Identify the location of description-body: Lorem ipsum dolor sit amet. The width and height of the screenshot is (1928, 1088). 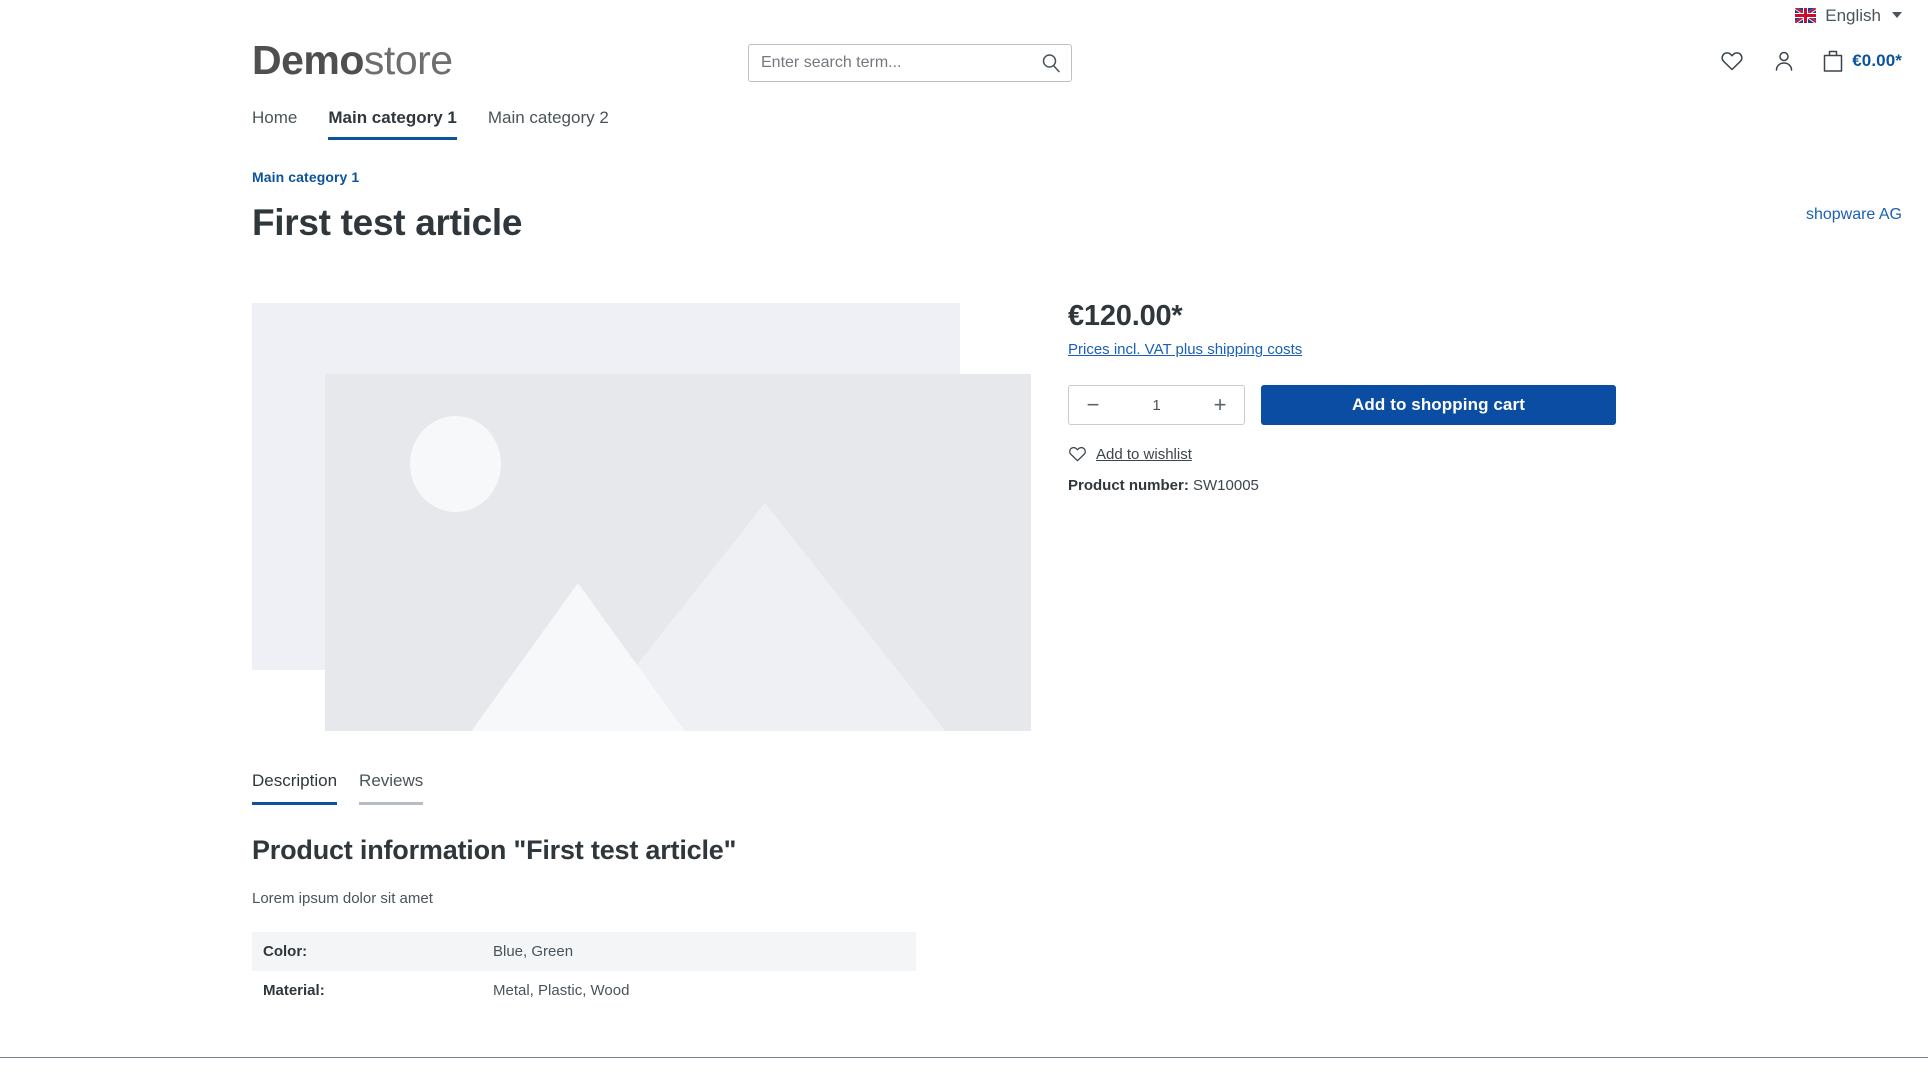
(342, 898).